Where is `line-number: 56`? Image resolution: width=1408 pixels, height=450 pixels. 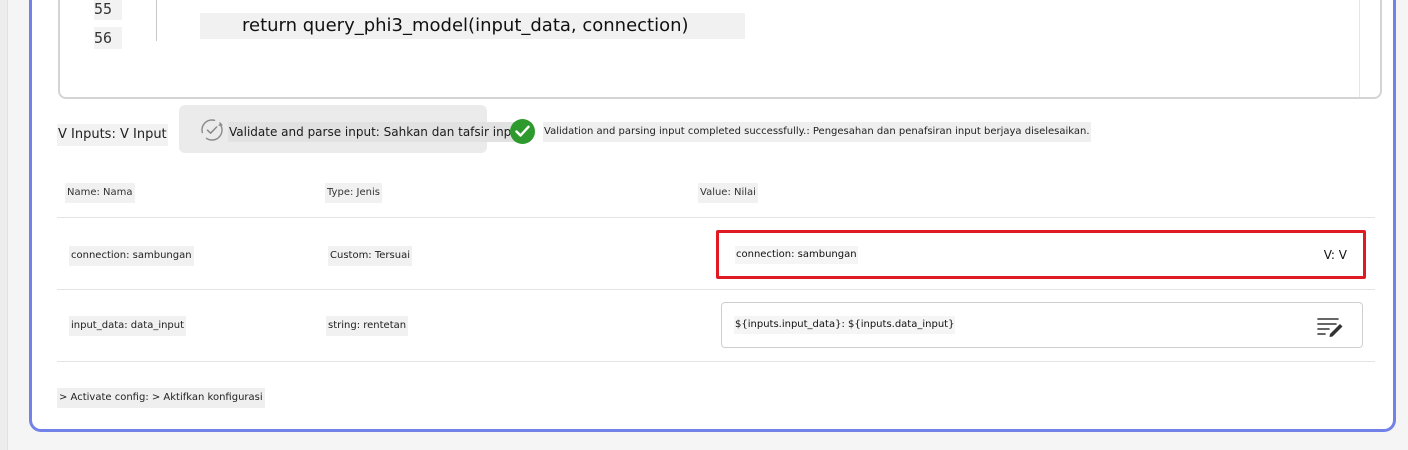 line-number: 56 is located at coordinates (108, 38).